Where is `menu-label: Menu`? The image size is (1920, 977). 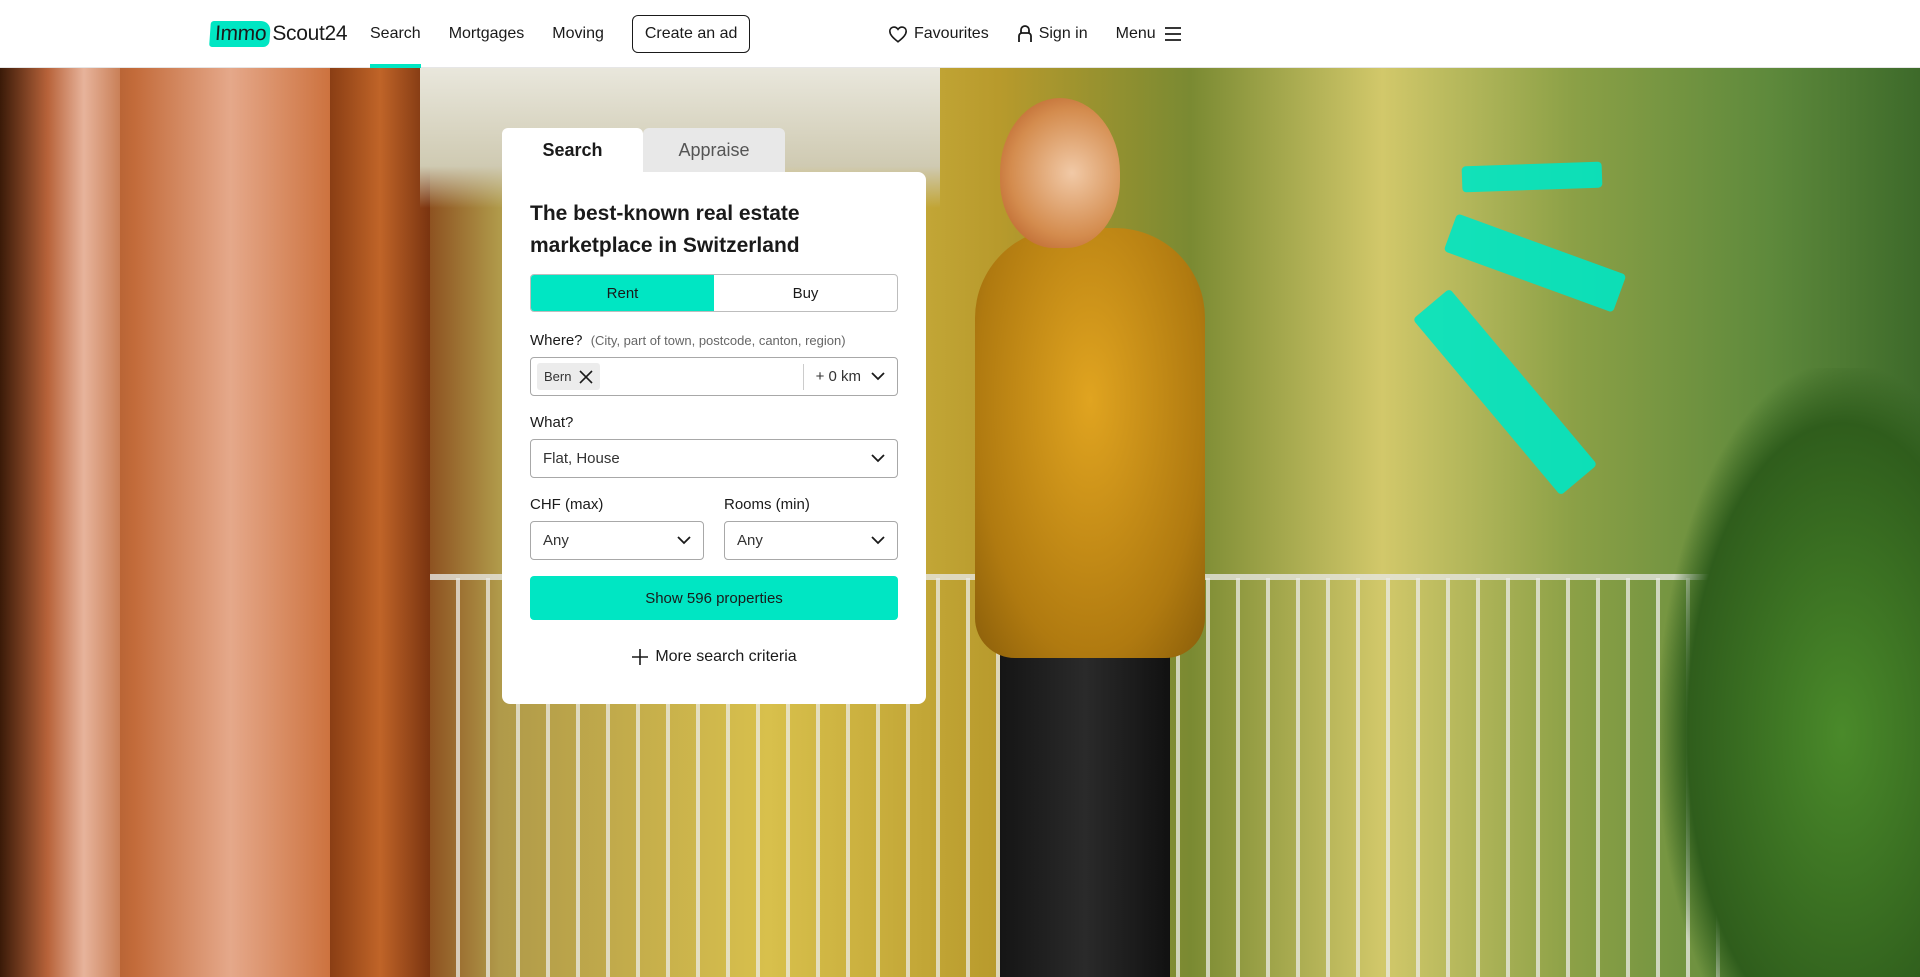
menu-label: Menu is located at coordinates (1135, 33).